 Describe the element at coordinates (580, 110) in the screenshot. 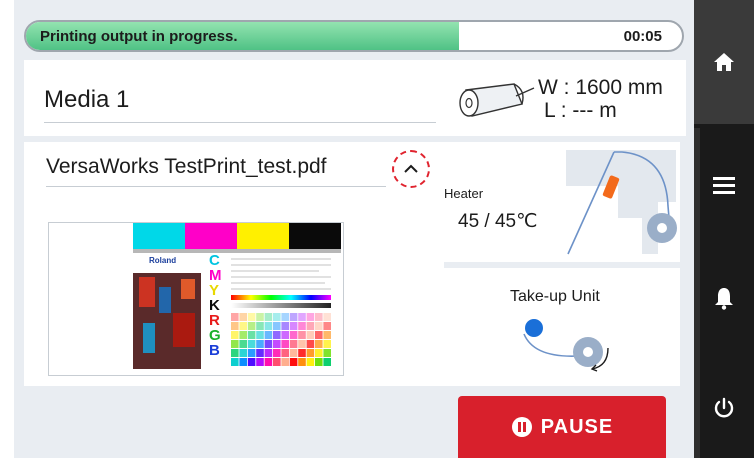

I see `media-length: L : --- m` at that location.